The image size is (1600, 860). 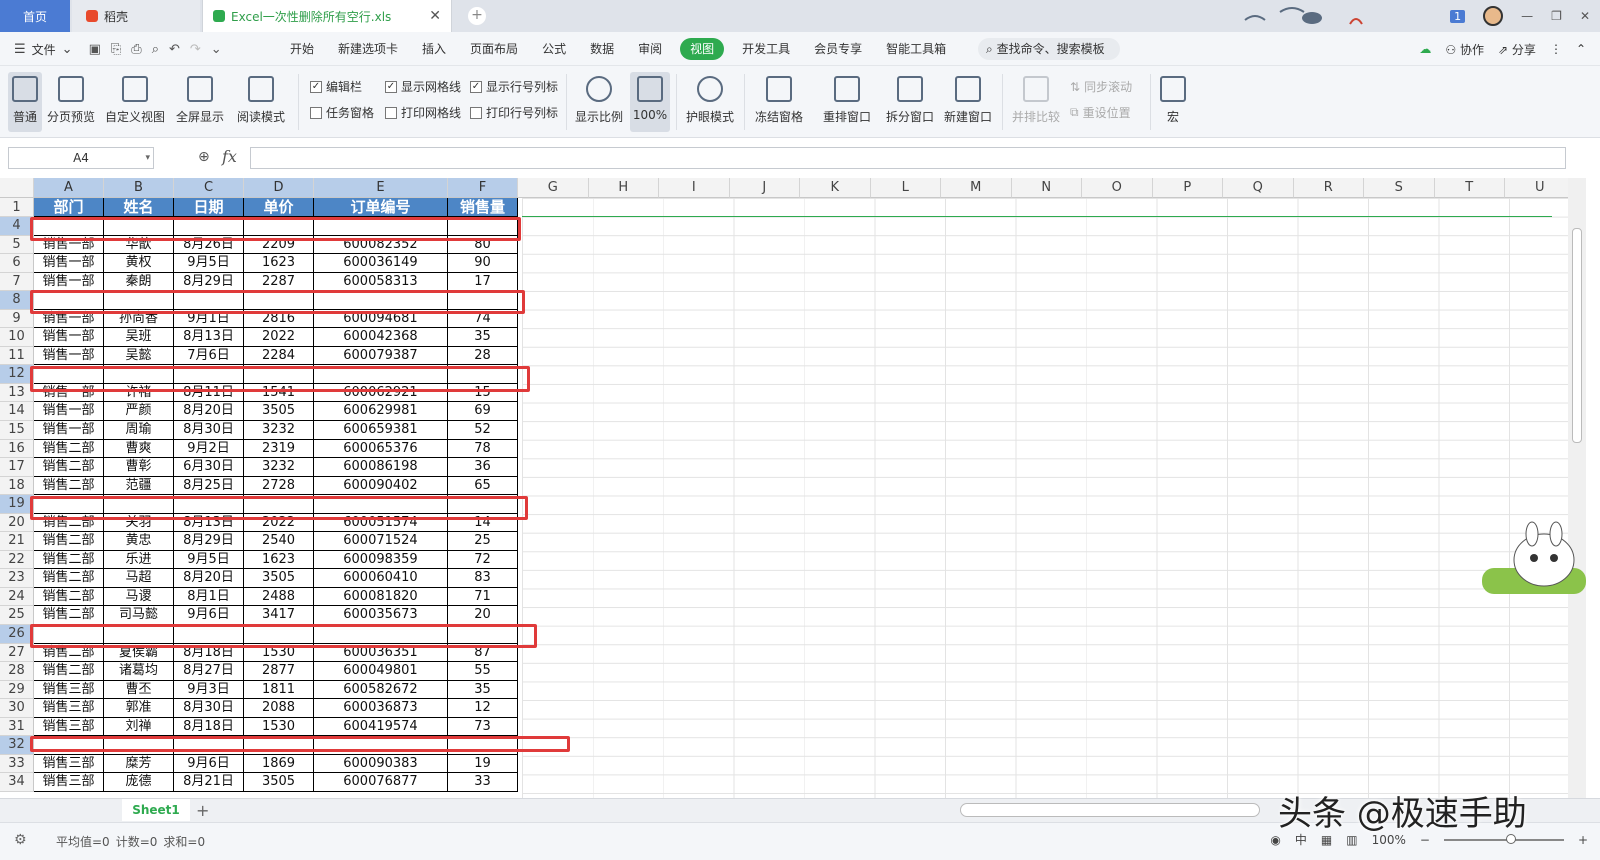 What do you see at coordinates (147, 158) in the screenshot?
I see `chevron-down-icon: ▾` at bounding box center [147, 158].